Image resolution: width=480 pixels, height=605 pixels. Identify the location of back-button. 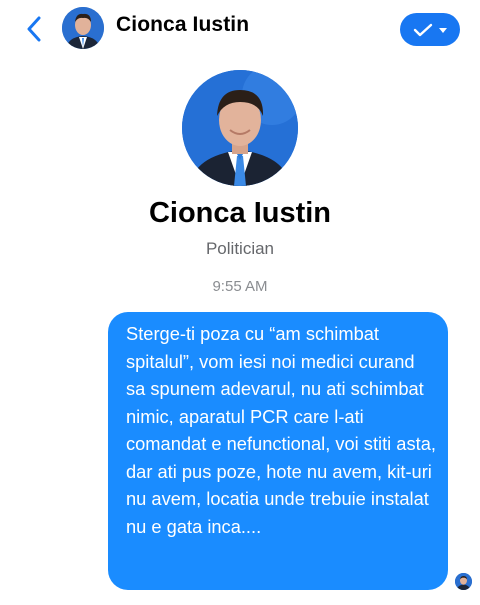
(34, 29).